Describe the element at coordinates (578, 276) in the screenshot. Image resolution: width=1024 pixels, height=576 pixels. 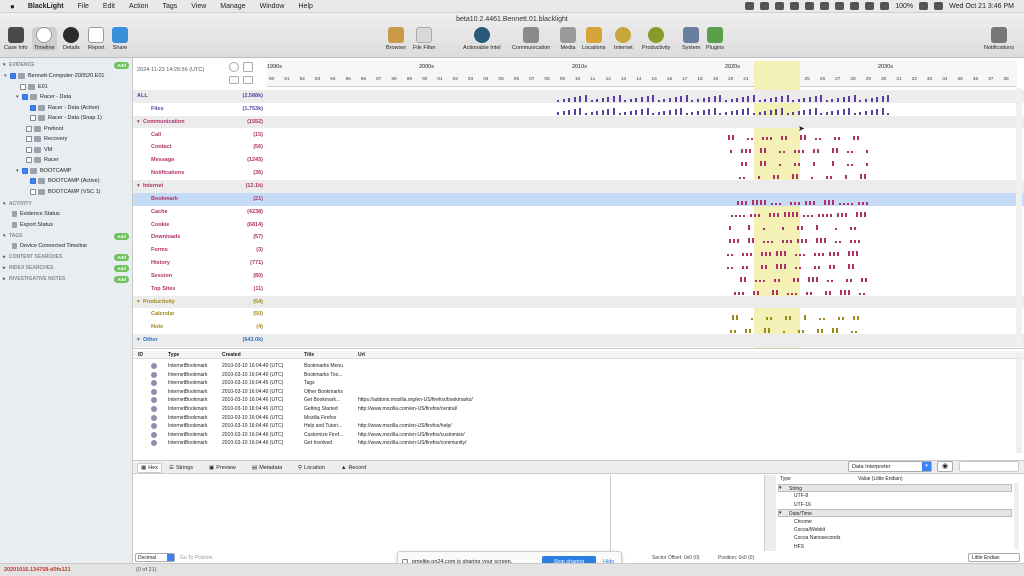
I see `timeline-row: Session (80)` at that location.